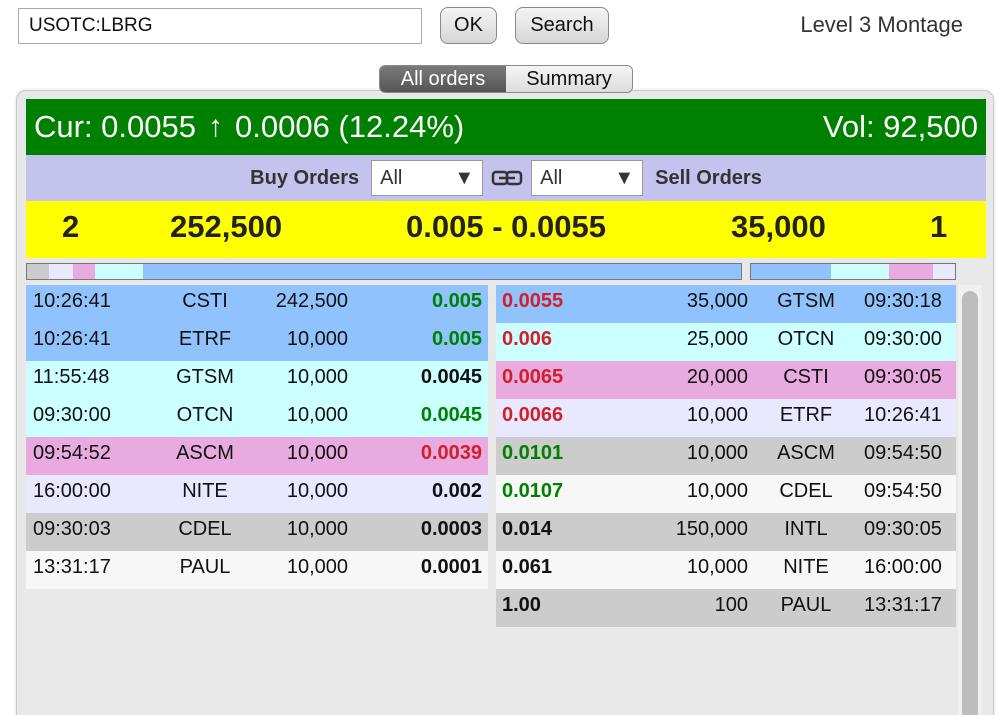  What do you see at coordinates (806, 529) in the screenshot?
I see `market-maker: INTL` at bounding box center [806, 529].